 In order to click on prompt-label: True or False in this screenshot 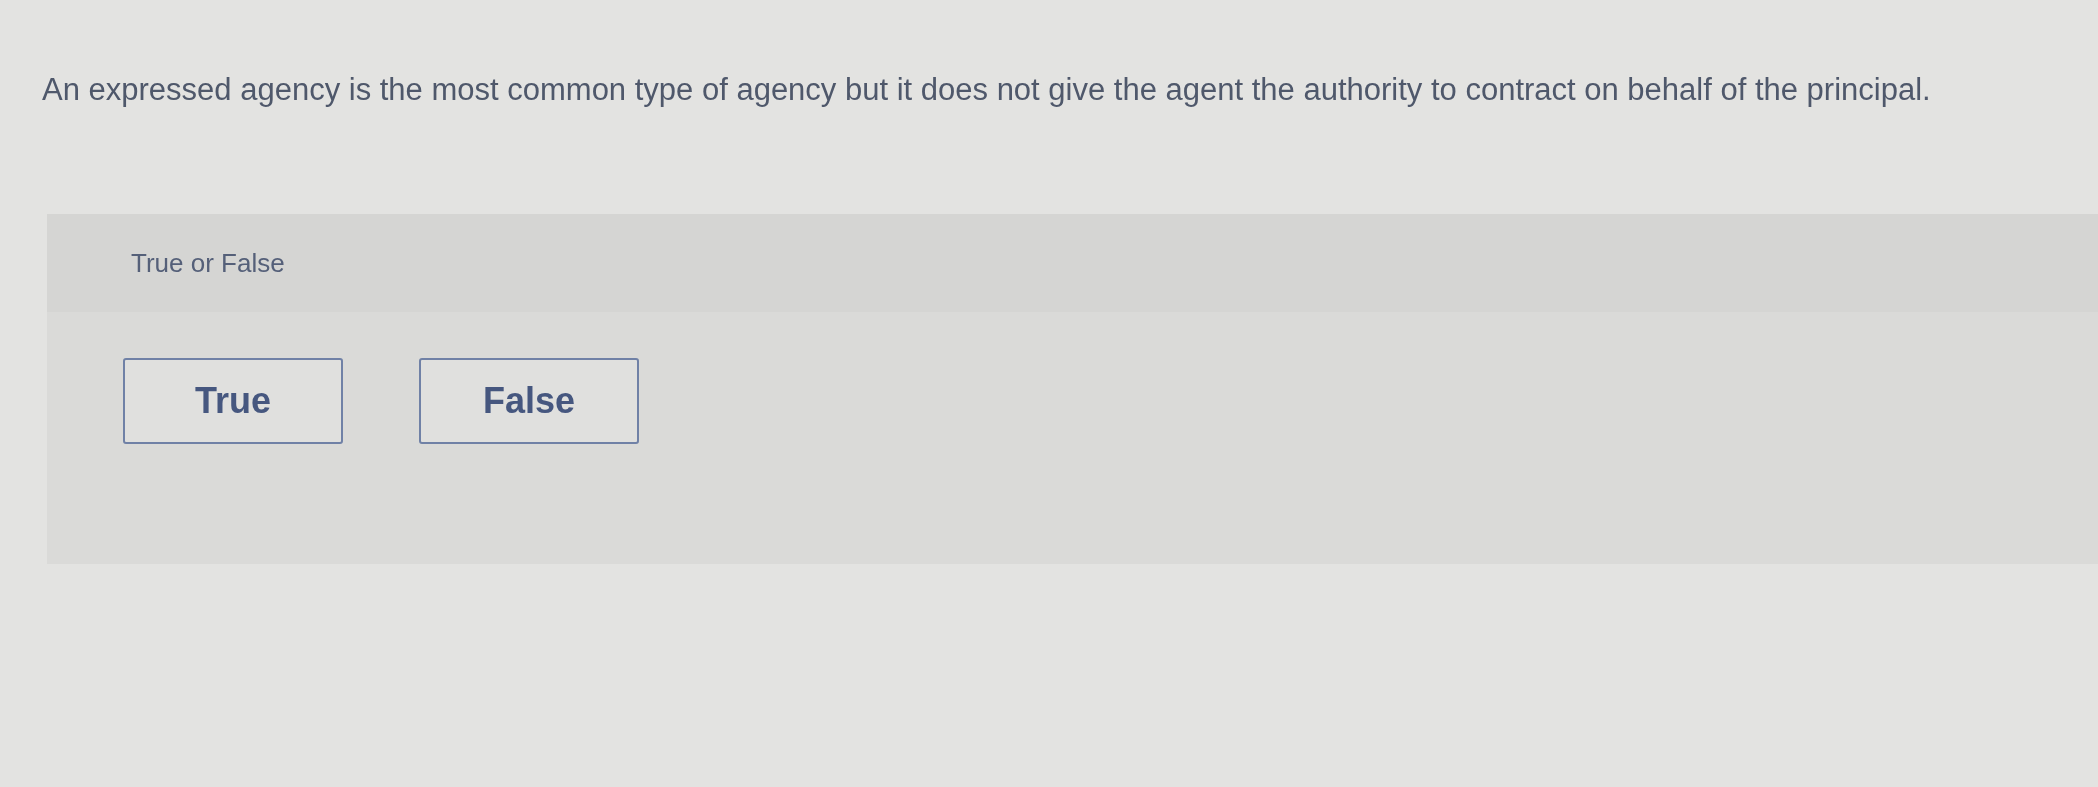, I will do `click(208, 263)`.